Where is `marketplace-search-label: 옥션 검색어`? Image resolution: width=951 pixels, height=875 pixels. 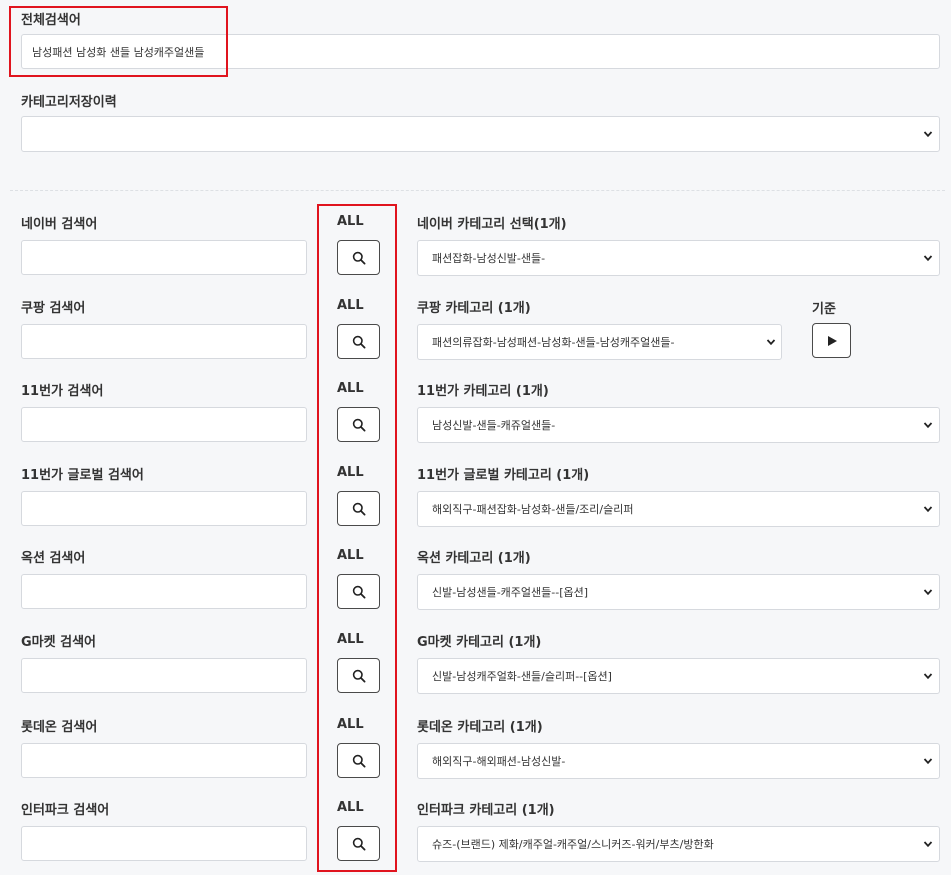
marketplace-search-label: 옥션 검색어 is located at coordinates (53, 558).